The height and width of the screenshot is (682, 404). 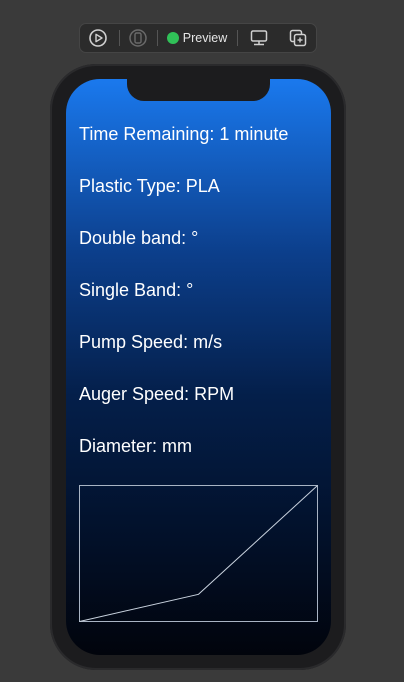 I want to click on double-band-label: Double band: °, so click(x=139, y=238).